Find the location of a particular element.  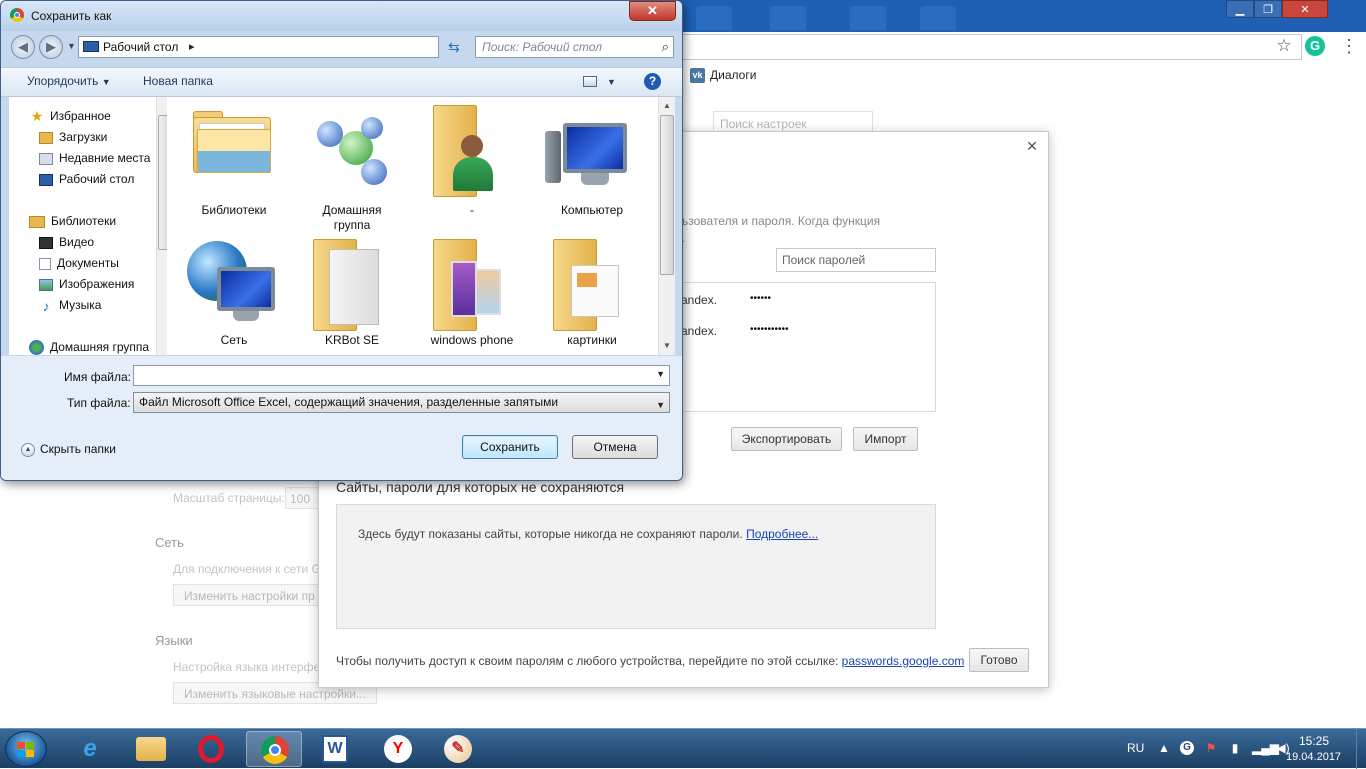

nav-item-music: ♪ Музыка is located at coordinates (70, 305).